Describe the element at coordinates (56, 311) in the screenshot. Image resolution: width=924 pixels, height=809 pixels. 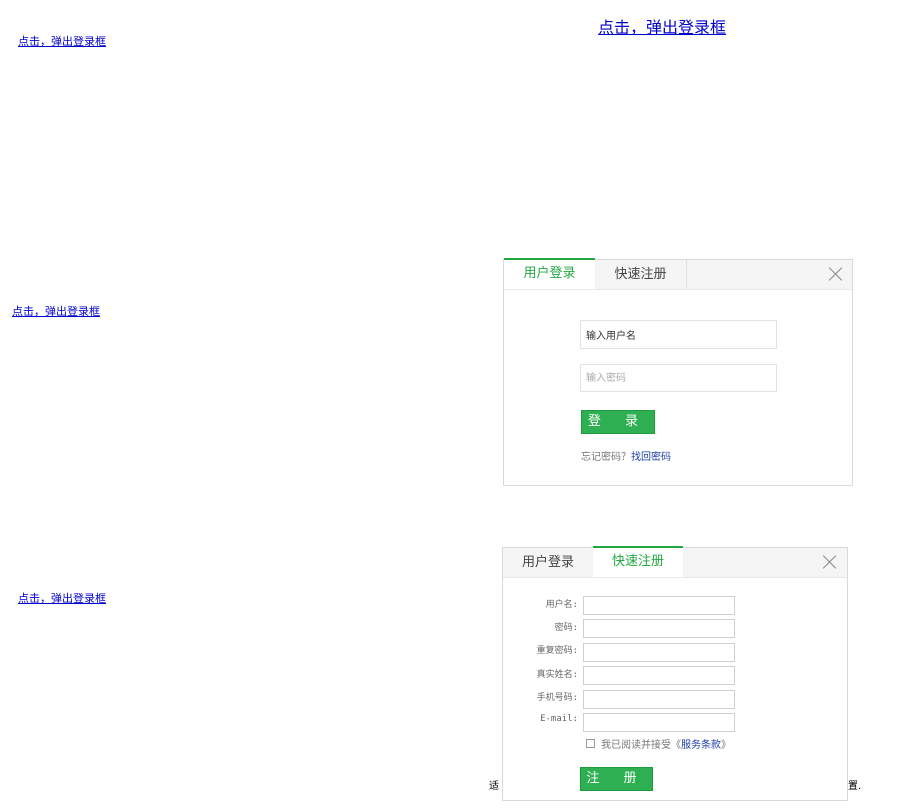
I see `open-login-link-middle-left: 点击，弹出登录框` at that location.